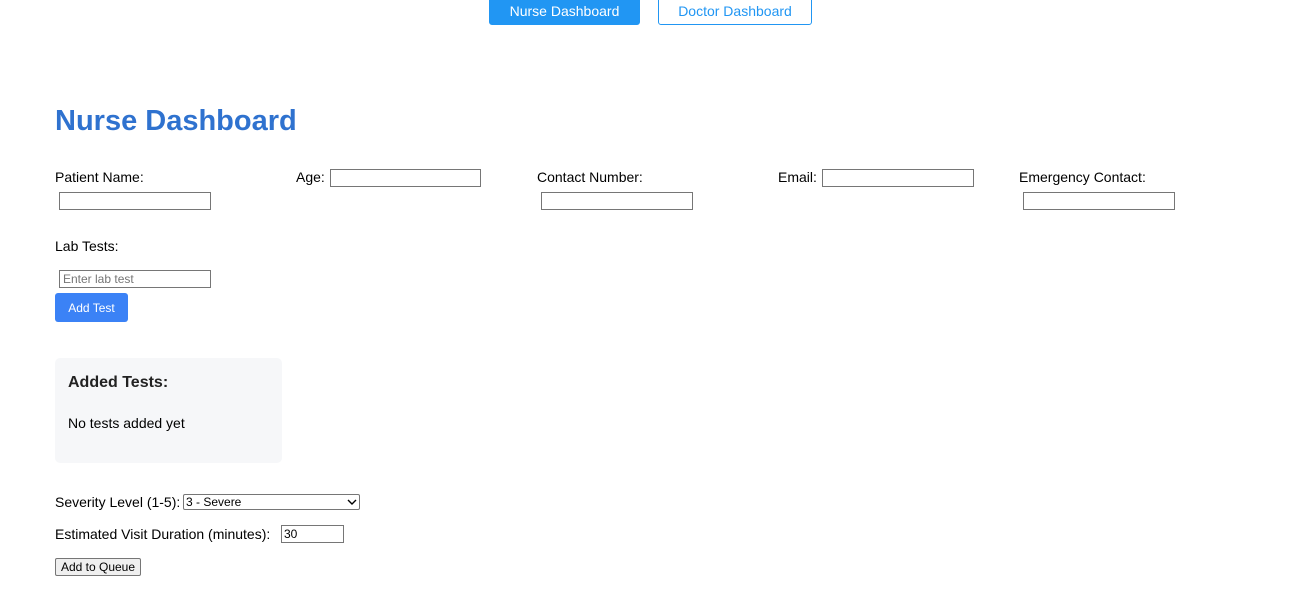  Describe the element at coordinates (564, 12) in the screenshot. I see `nurse-dashboard-tab: Nurse Dashboard` at that location.